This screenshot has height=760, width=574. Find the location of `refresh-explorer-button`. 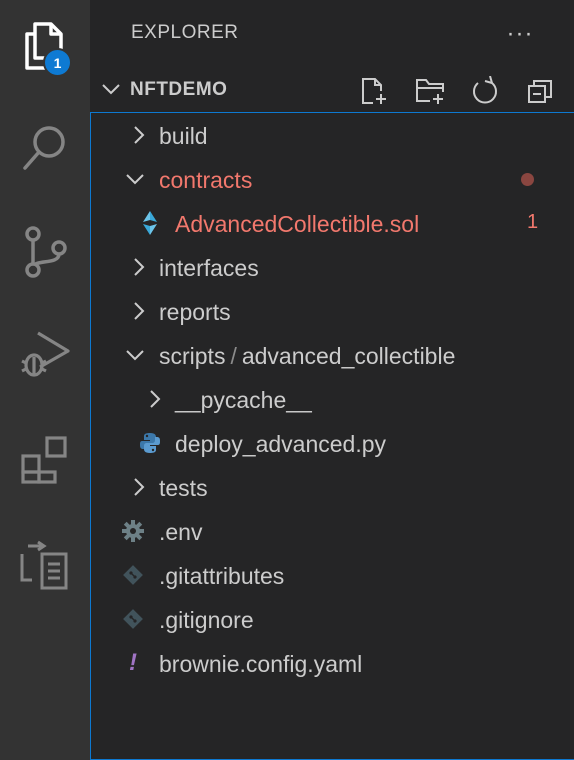

refresh-explorer-button is located at coordinates (485, 91).